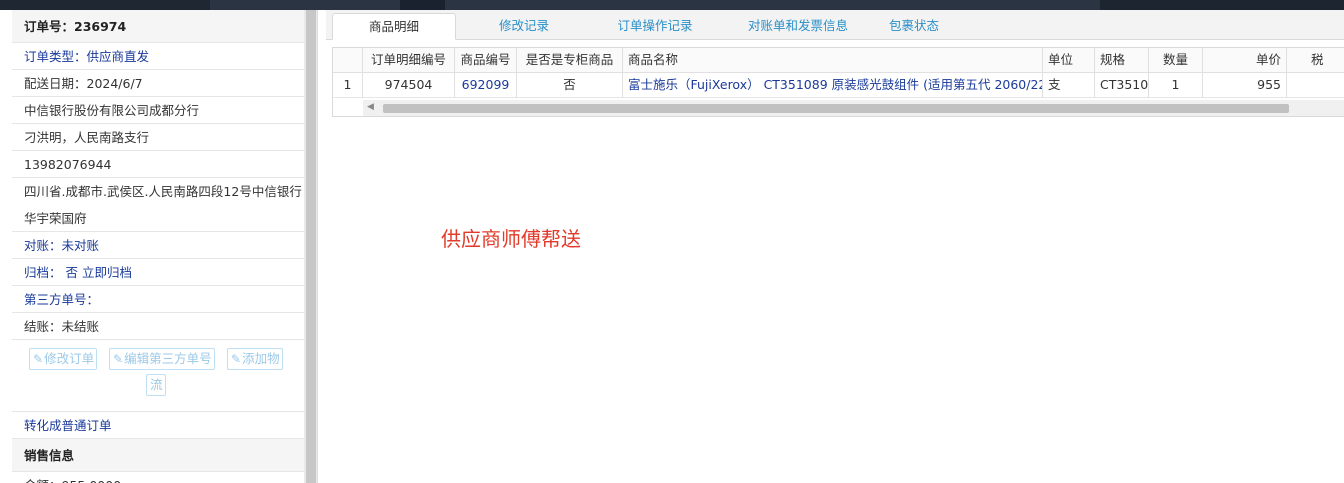 This screenshot has height=483, width=1344. Describe the element at coordinates (486, 60) in the screenshot. I see `col-product-number: 商品编号` at that location.